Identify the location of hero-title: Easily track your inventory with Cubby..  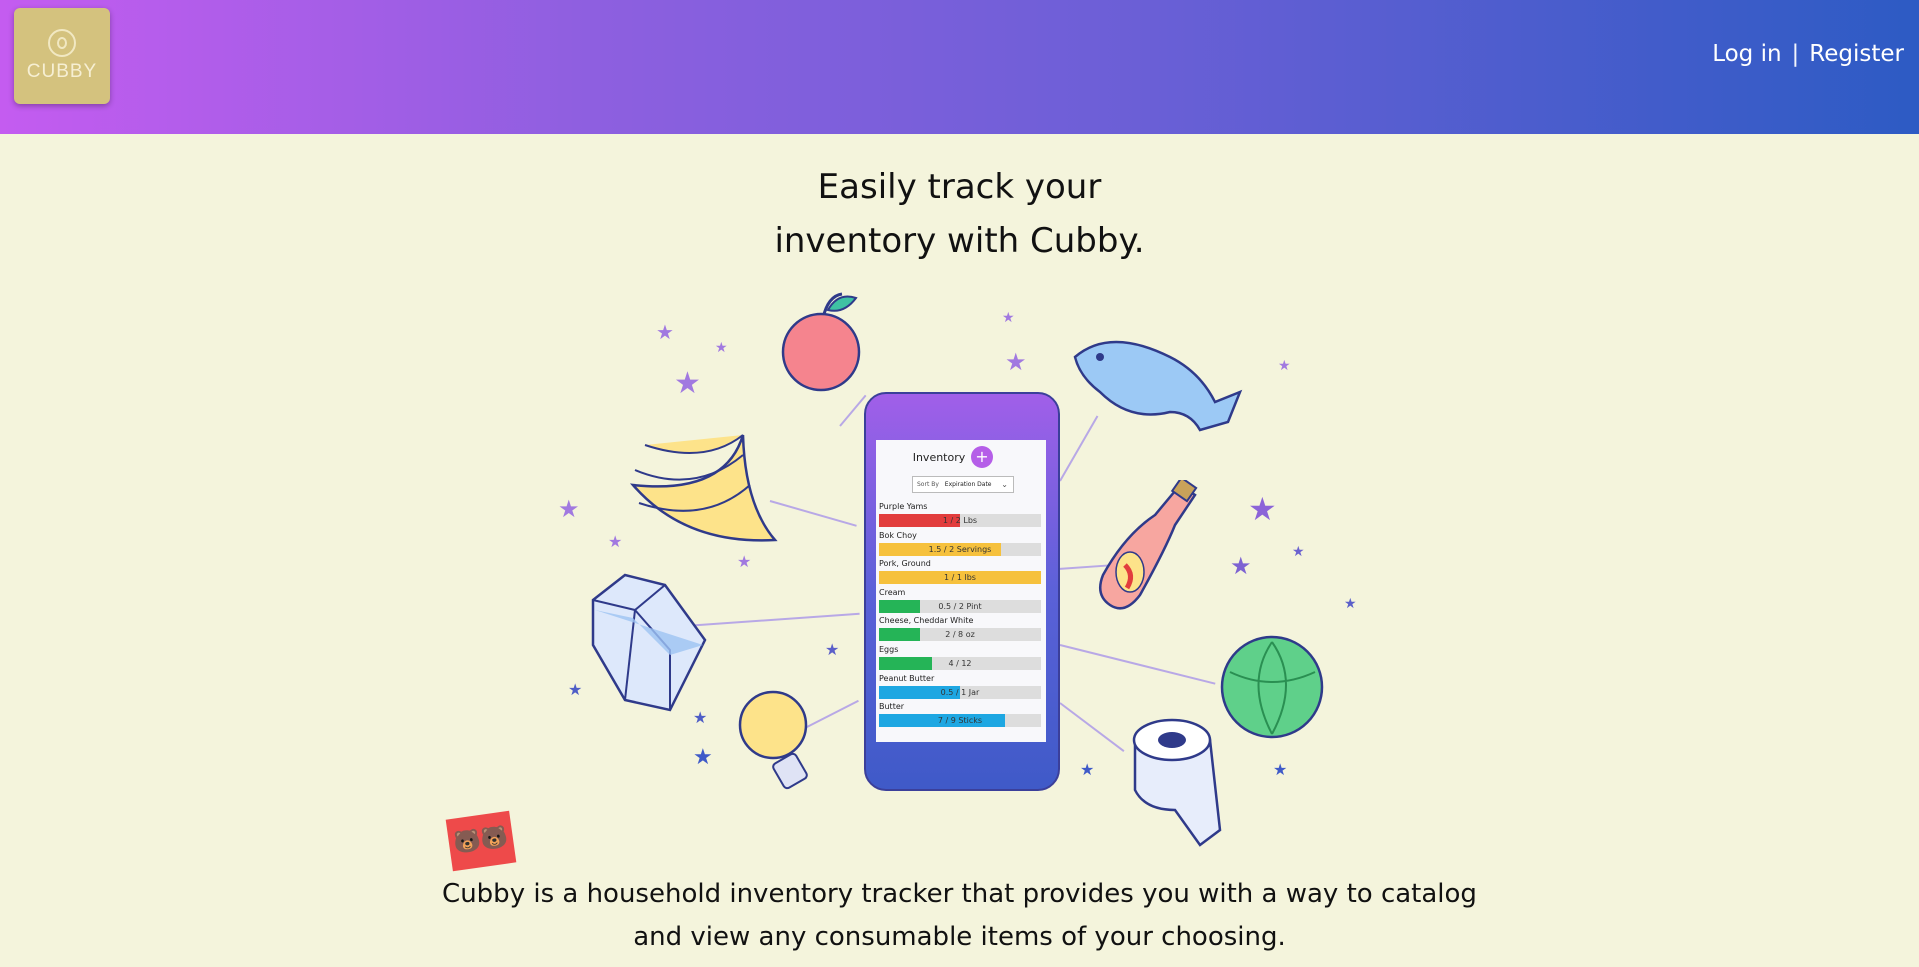
(959, 214).